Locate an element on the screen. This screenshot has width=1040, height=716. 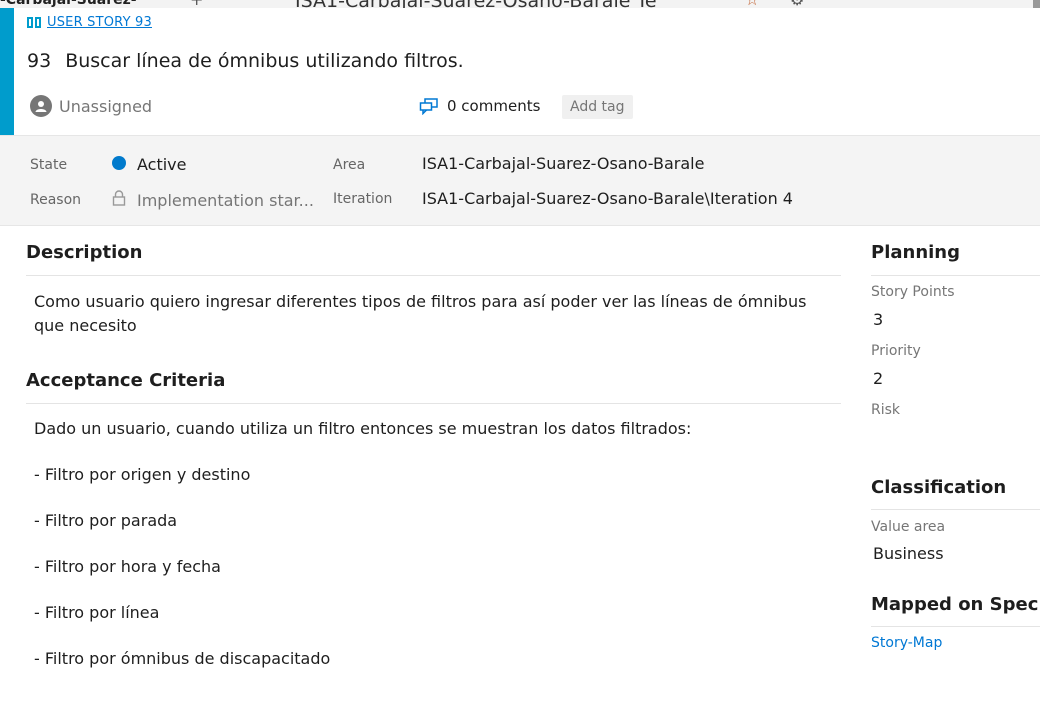
assignee-picker: Unassigned is located at coordinates (91, 106).